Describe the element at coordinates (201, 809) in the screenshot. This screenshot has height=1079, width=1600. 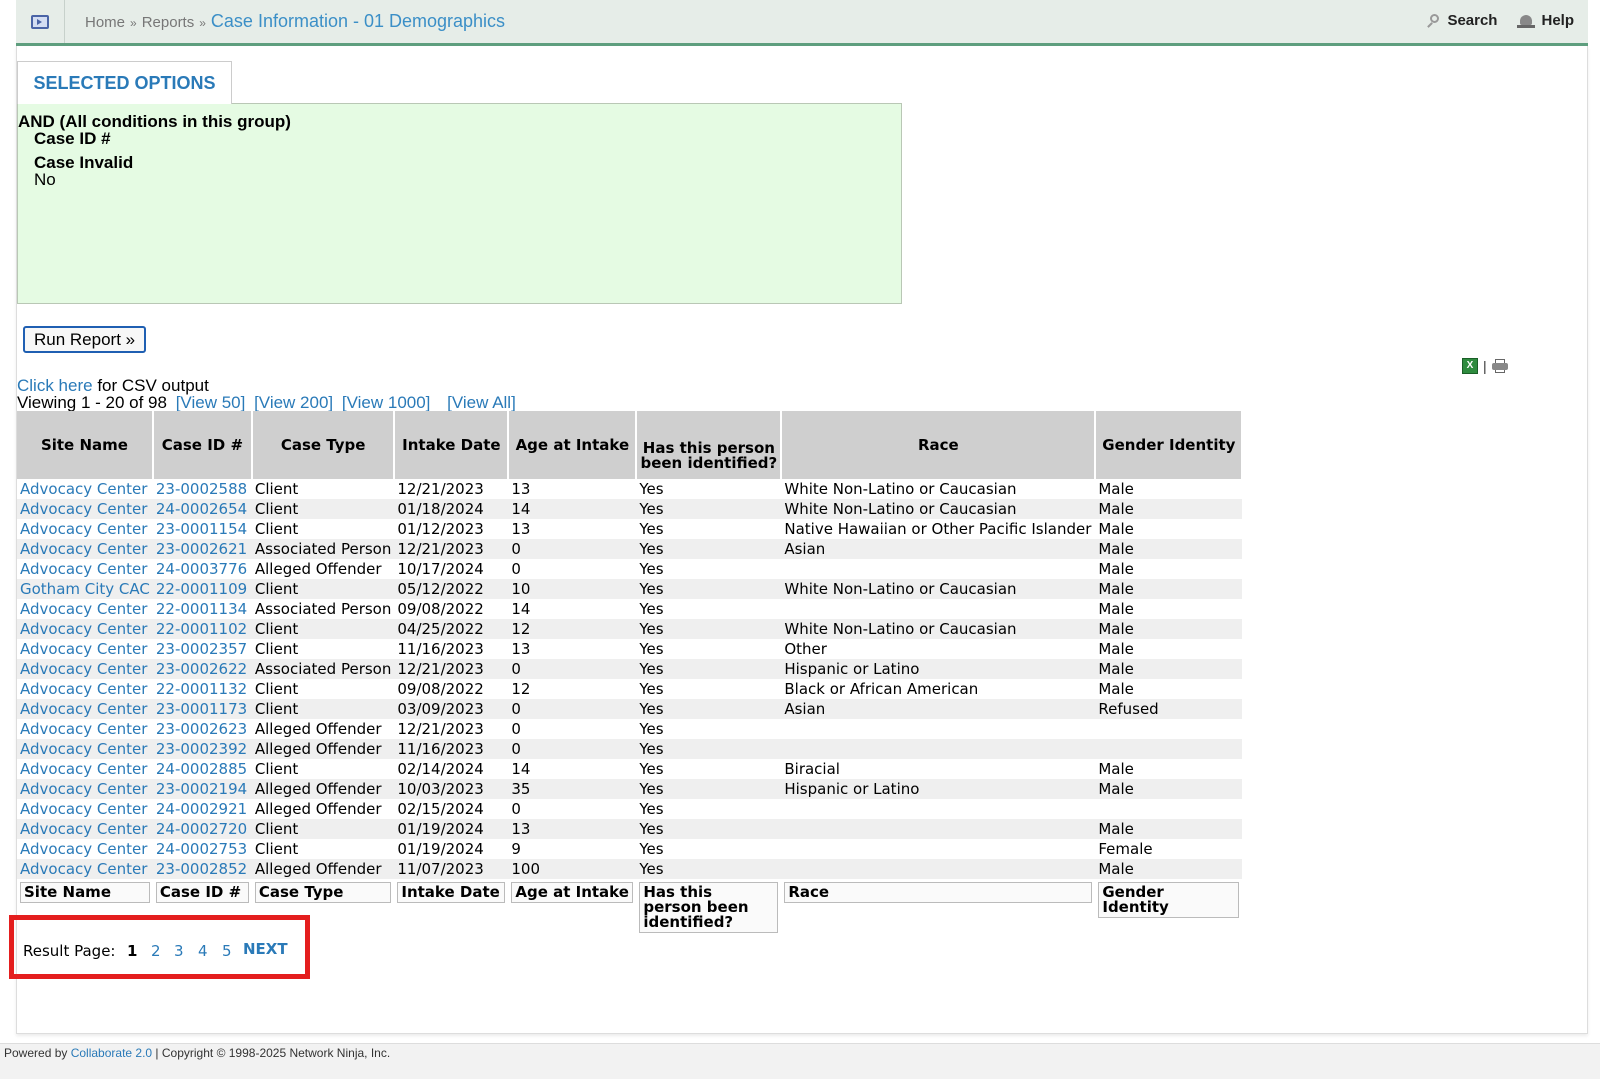
I see `case-id-link: 24-0002921` at that location.